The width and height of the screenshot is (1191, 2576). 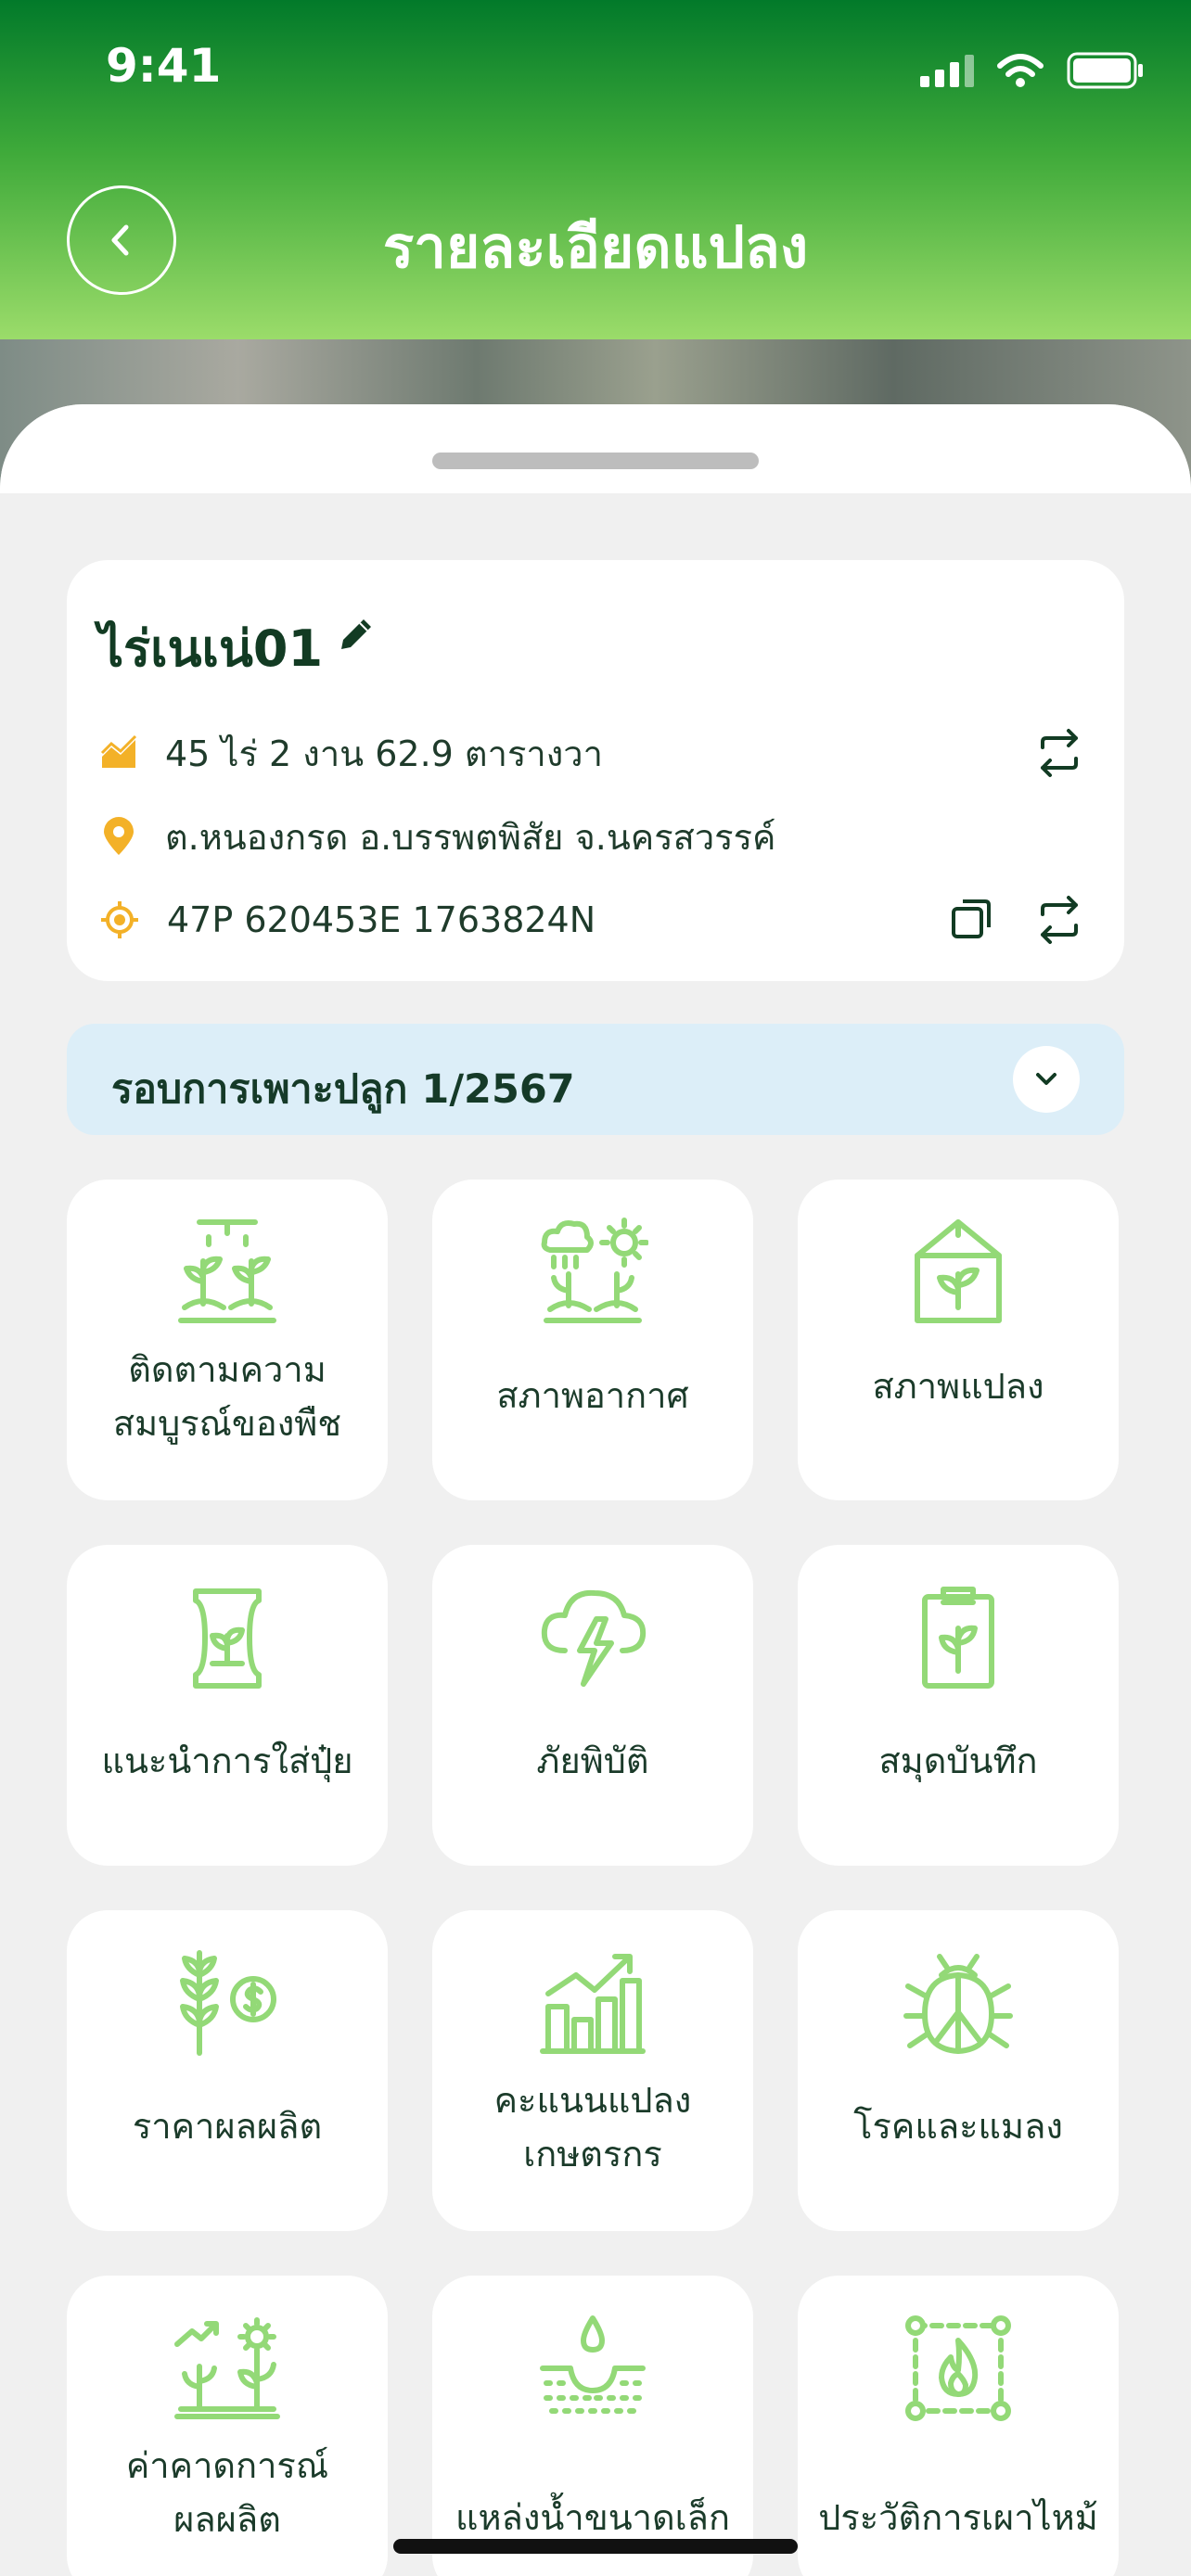 What do you see at coordinates (972, 918) in the screenshot?
I see `copy-icon` at bounding box center [972, 918].